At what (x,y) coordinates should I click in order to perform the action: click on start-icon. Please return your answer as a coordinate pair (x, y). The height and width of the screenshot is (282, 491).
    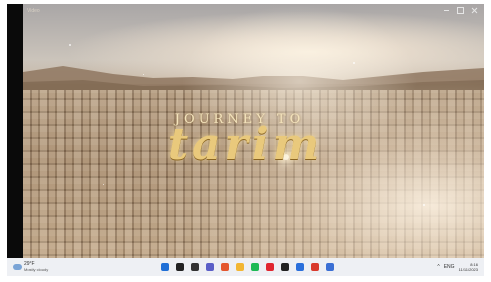
    Looking at the image, I should click on (165, 267).